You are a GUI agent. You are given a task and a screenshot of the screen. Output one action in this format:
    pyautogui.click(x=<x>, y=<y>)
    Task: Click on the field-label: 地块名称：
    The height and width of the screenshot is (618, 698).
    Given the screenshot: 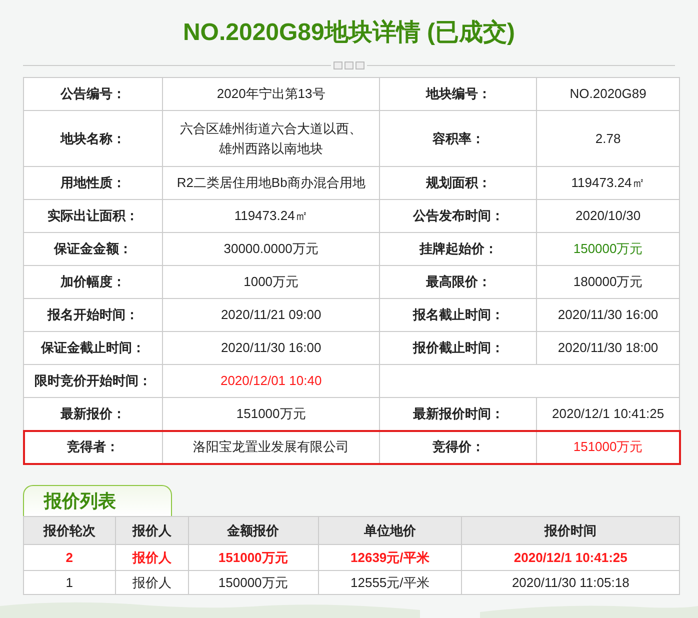 What is the action you would take?
    pyautogui.click(x=93, y=138)
    